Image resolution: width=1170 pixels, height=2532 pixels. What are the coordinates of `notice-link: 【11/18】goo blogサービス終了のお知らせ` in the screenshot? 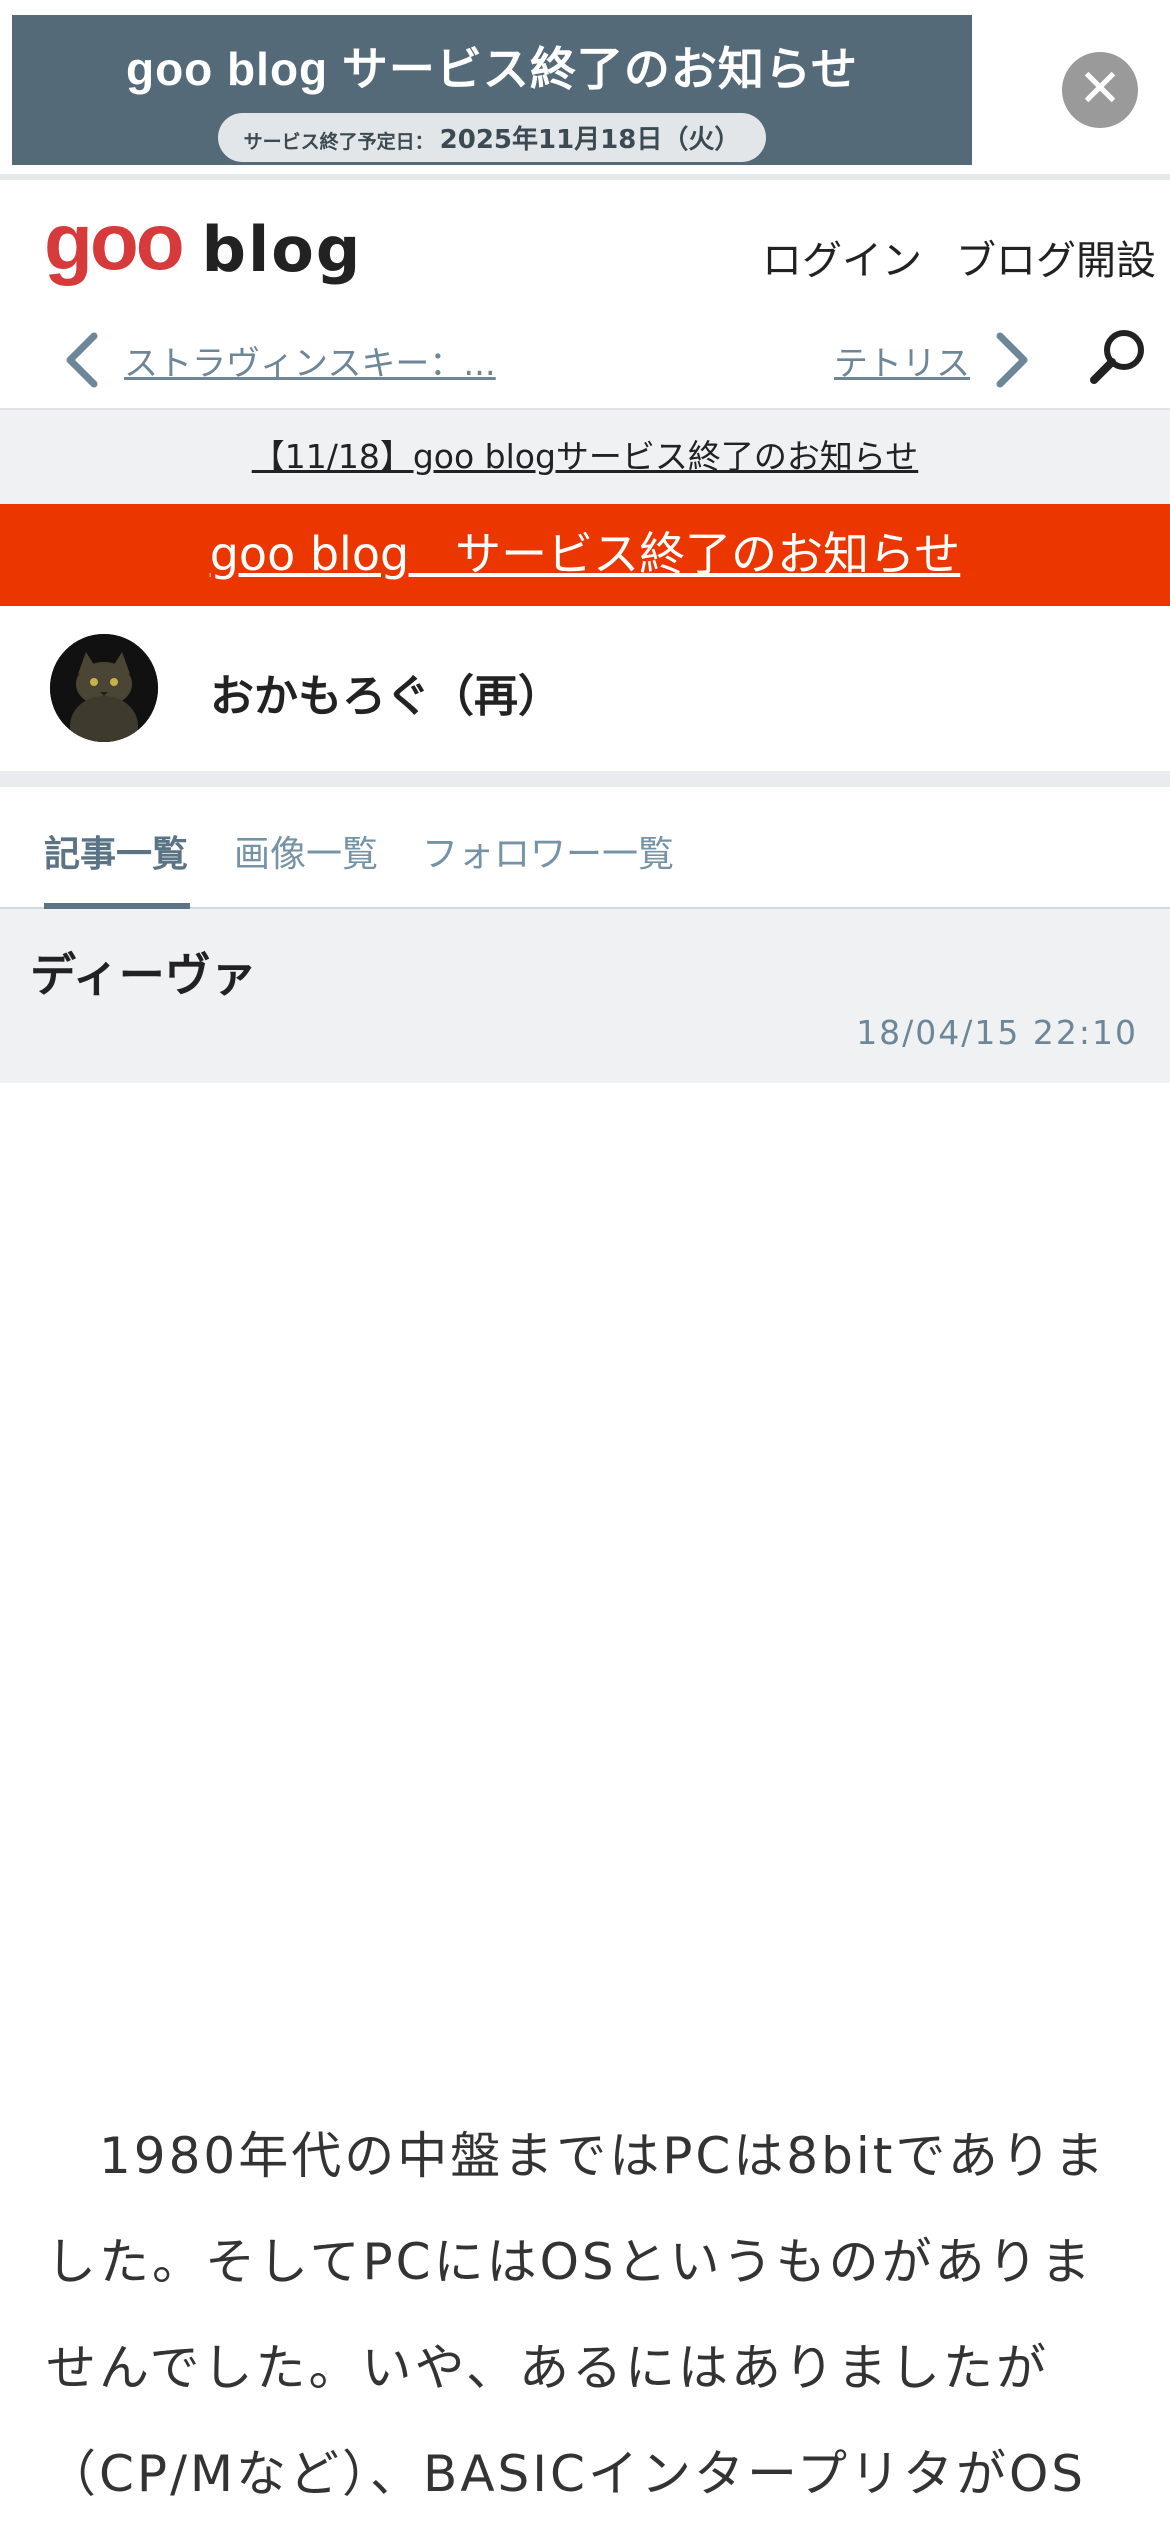 It's located at (585, 456).